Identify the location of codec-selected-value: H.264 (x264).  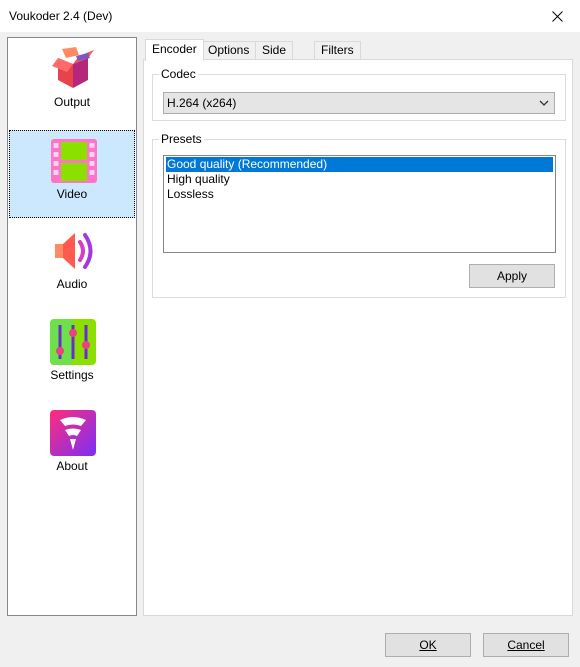
(202, 103).